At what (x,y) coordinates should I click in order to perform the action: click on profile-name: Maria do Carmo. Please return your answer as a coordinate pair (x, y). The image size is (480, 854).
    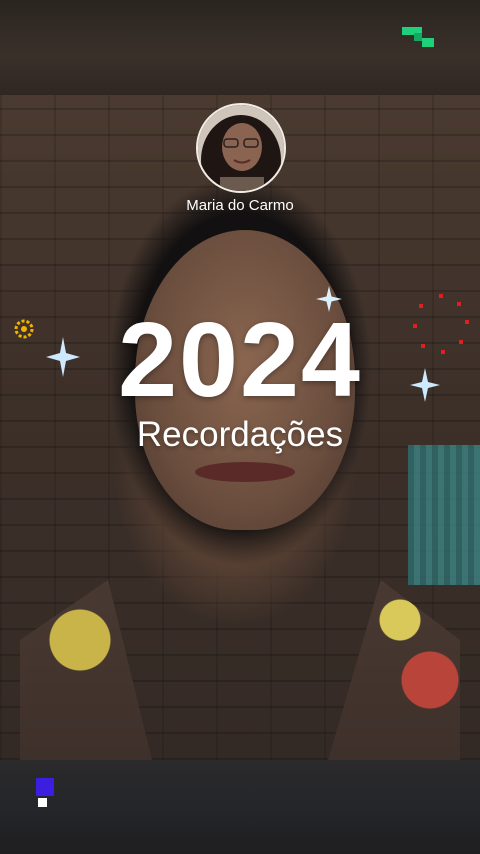
    Looking at the image, I should click on (240, 205).